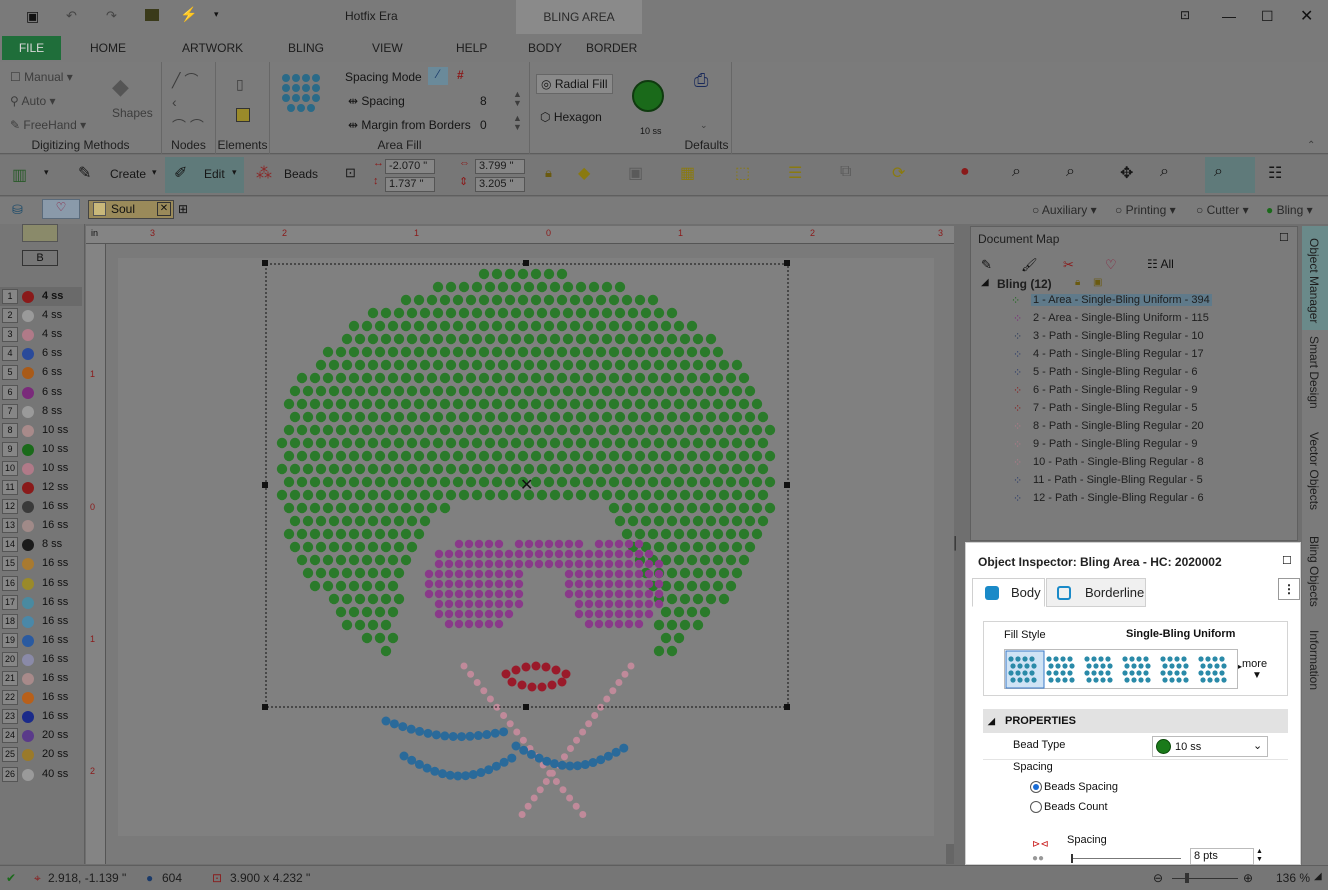 The height and width of the screenshot is (890, 1328). Describe the element at coordinates (1108, 336) in the screenshot. I see `document-map-item: ⁘ 3 - Path - Single-Bling Regular - 10` at that location.